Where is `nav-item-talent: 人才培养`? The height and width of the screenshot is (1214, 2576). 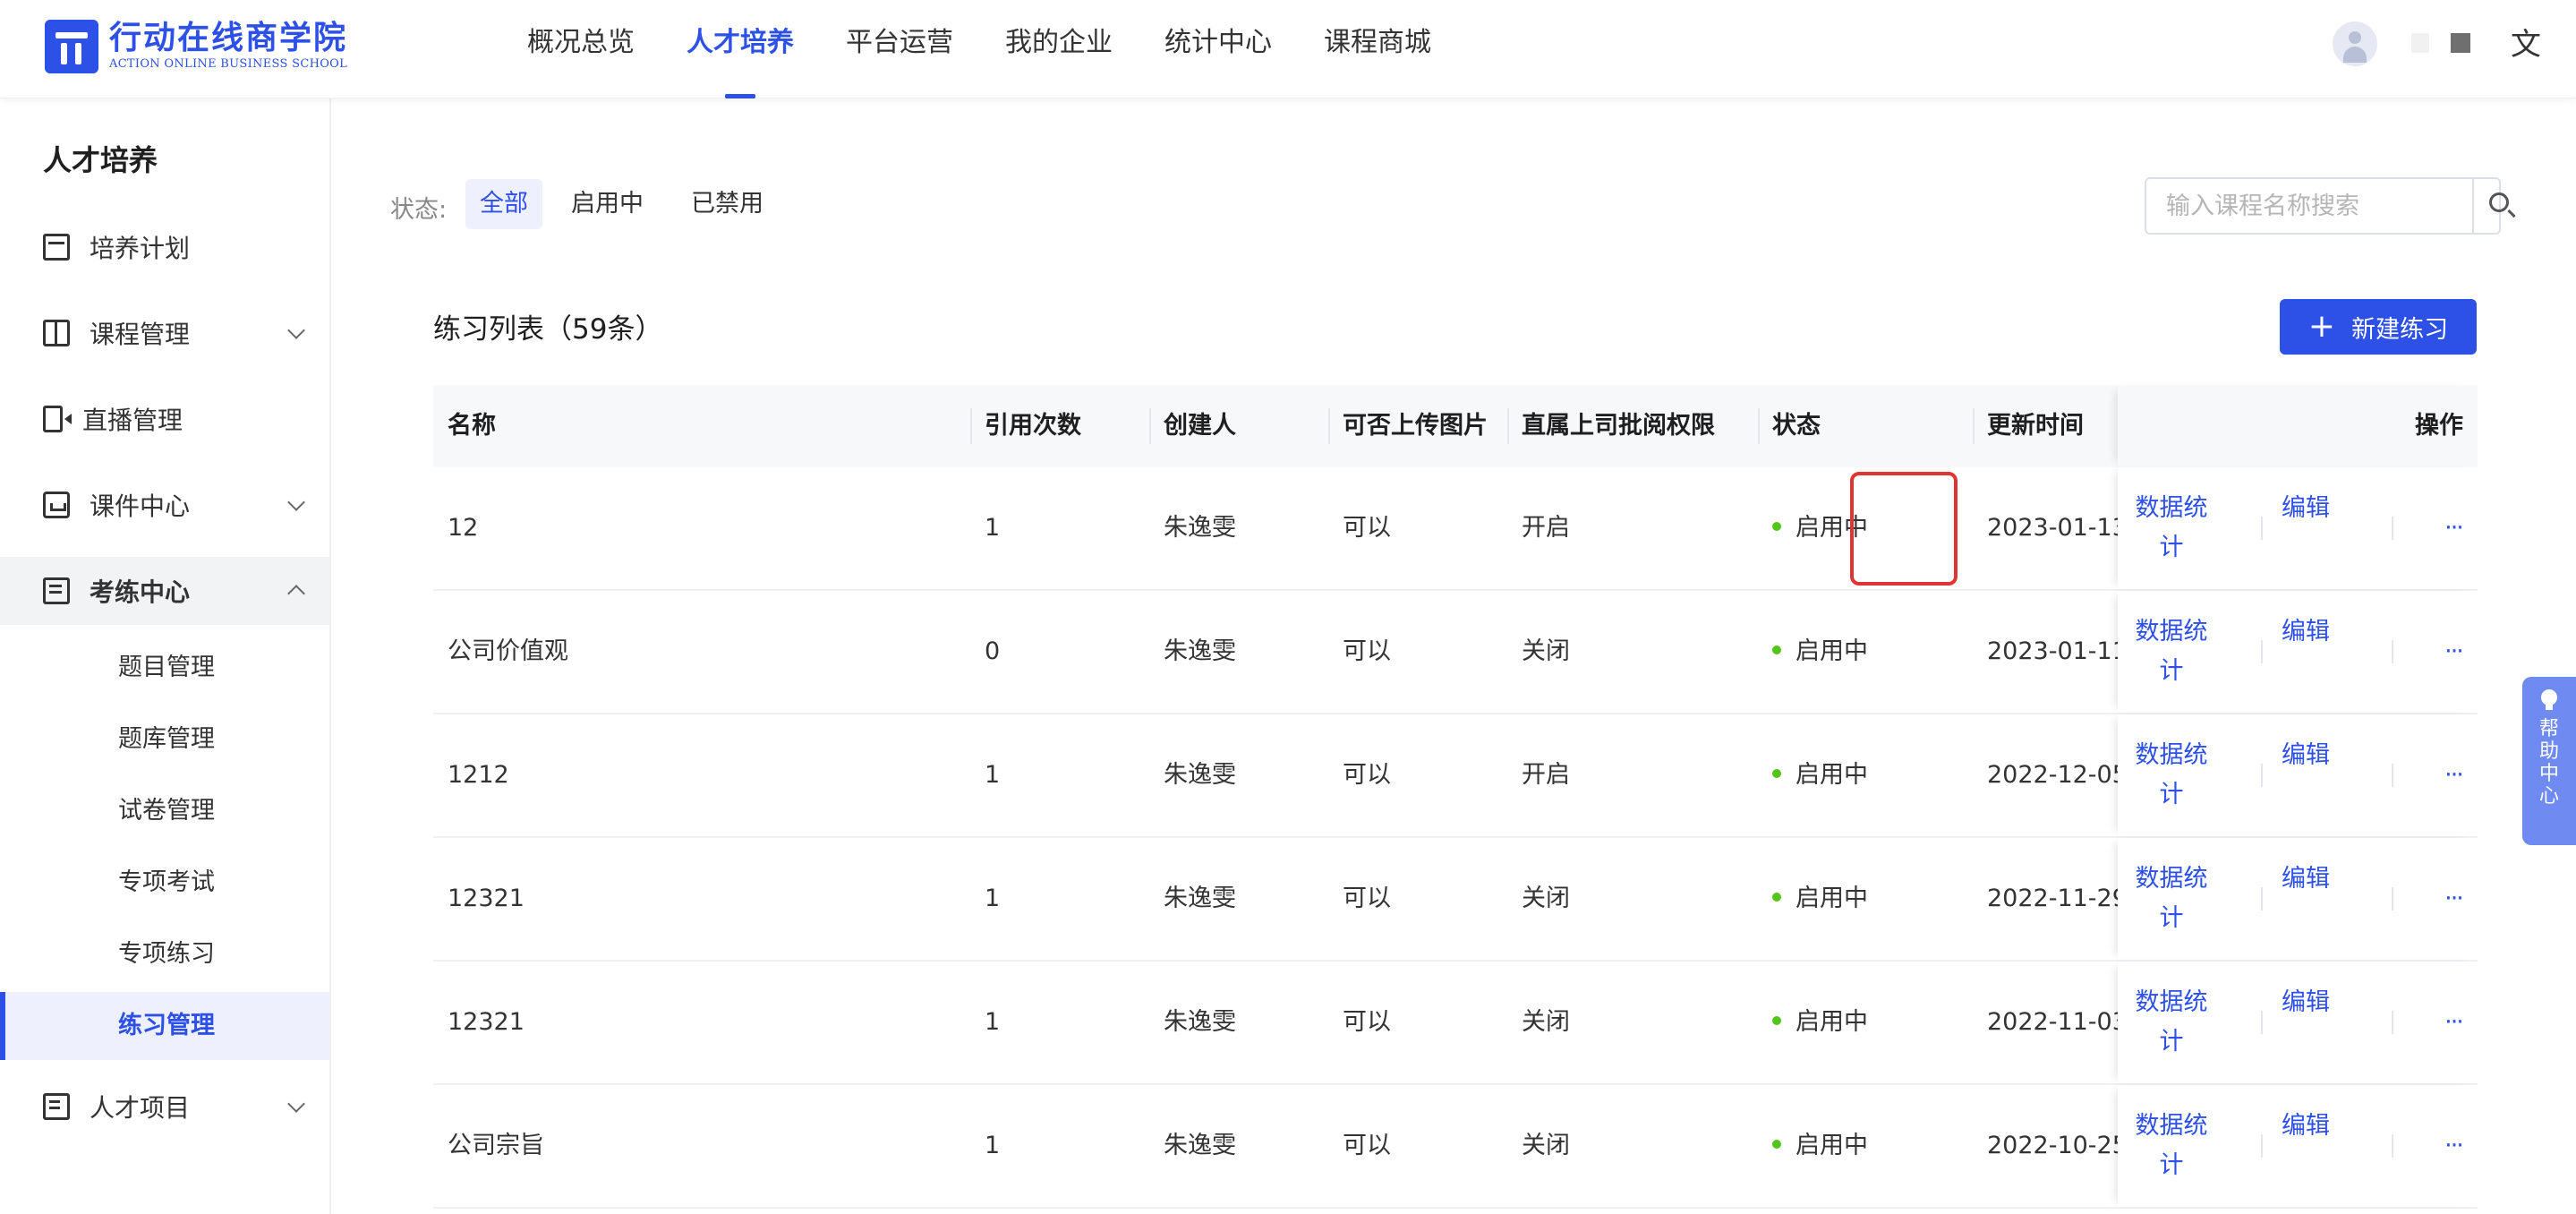
nav-item-talent: 人才培养 is located at coordinates (740, 49).